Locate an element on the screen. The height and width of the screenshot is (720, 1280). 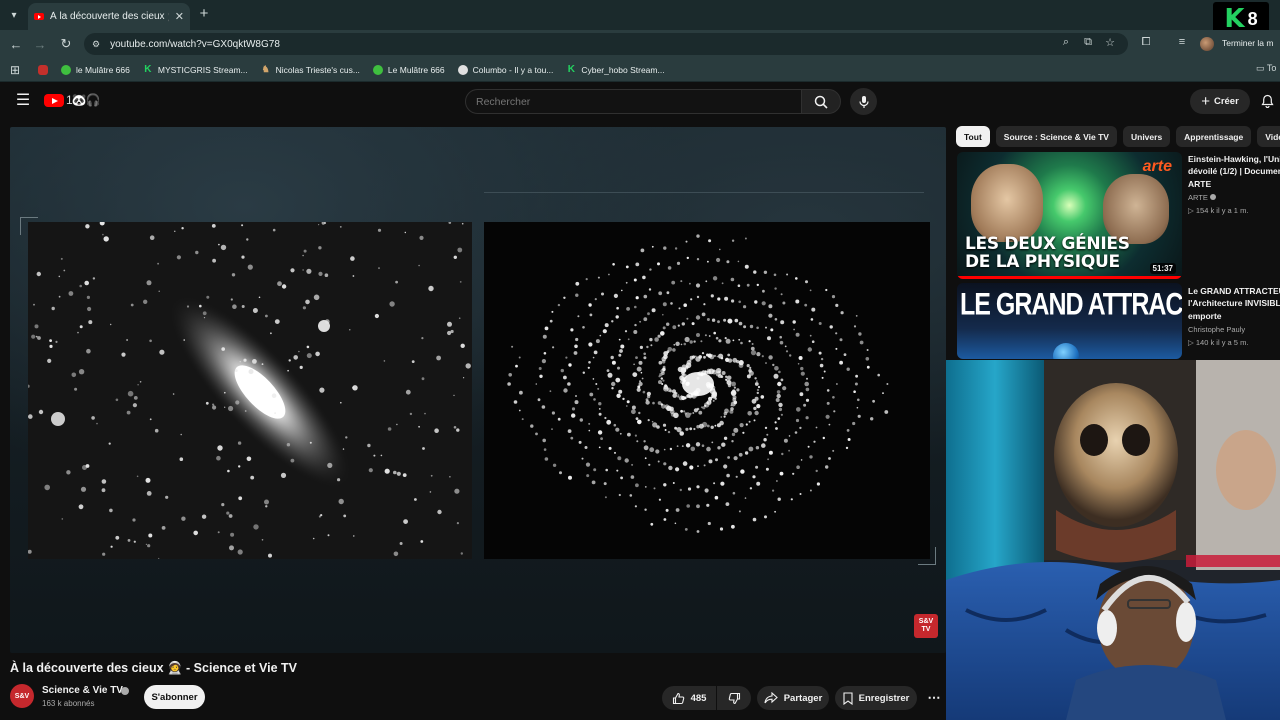
youtube-doodle: 1🐼🎧 is located at coordinates (83, 100).